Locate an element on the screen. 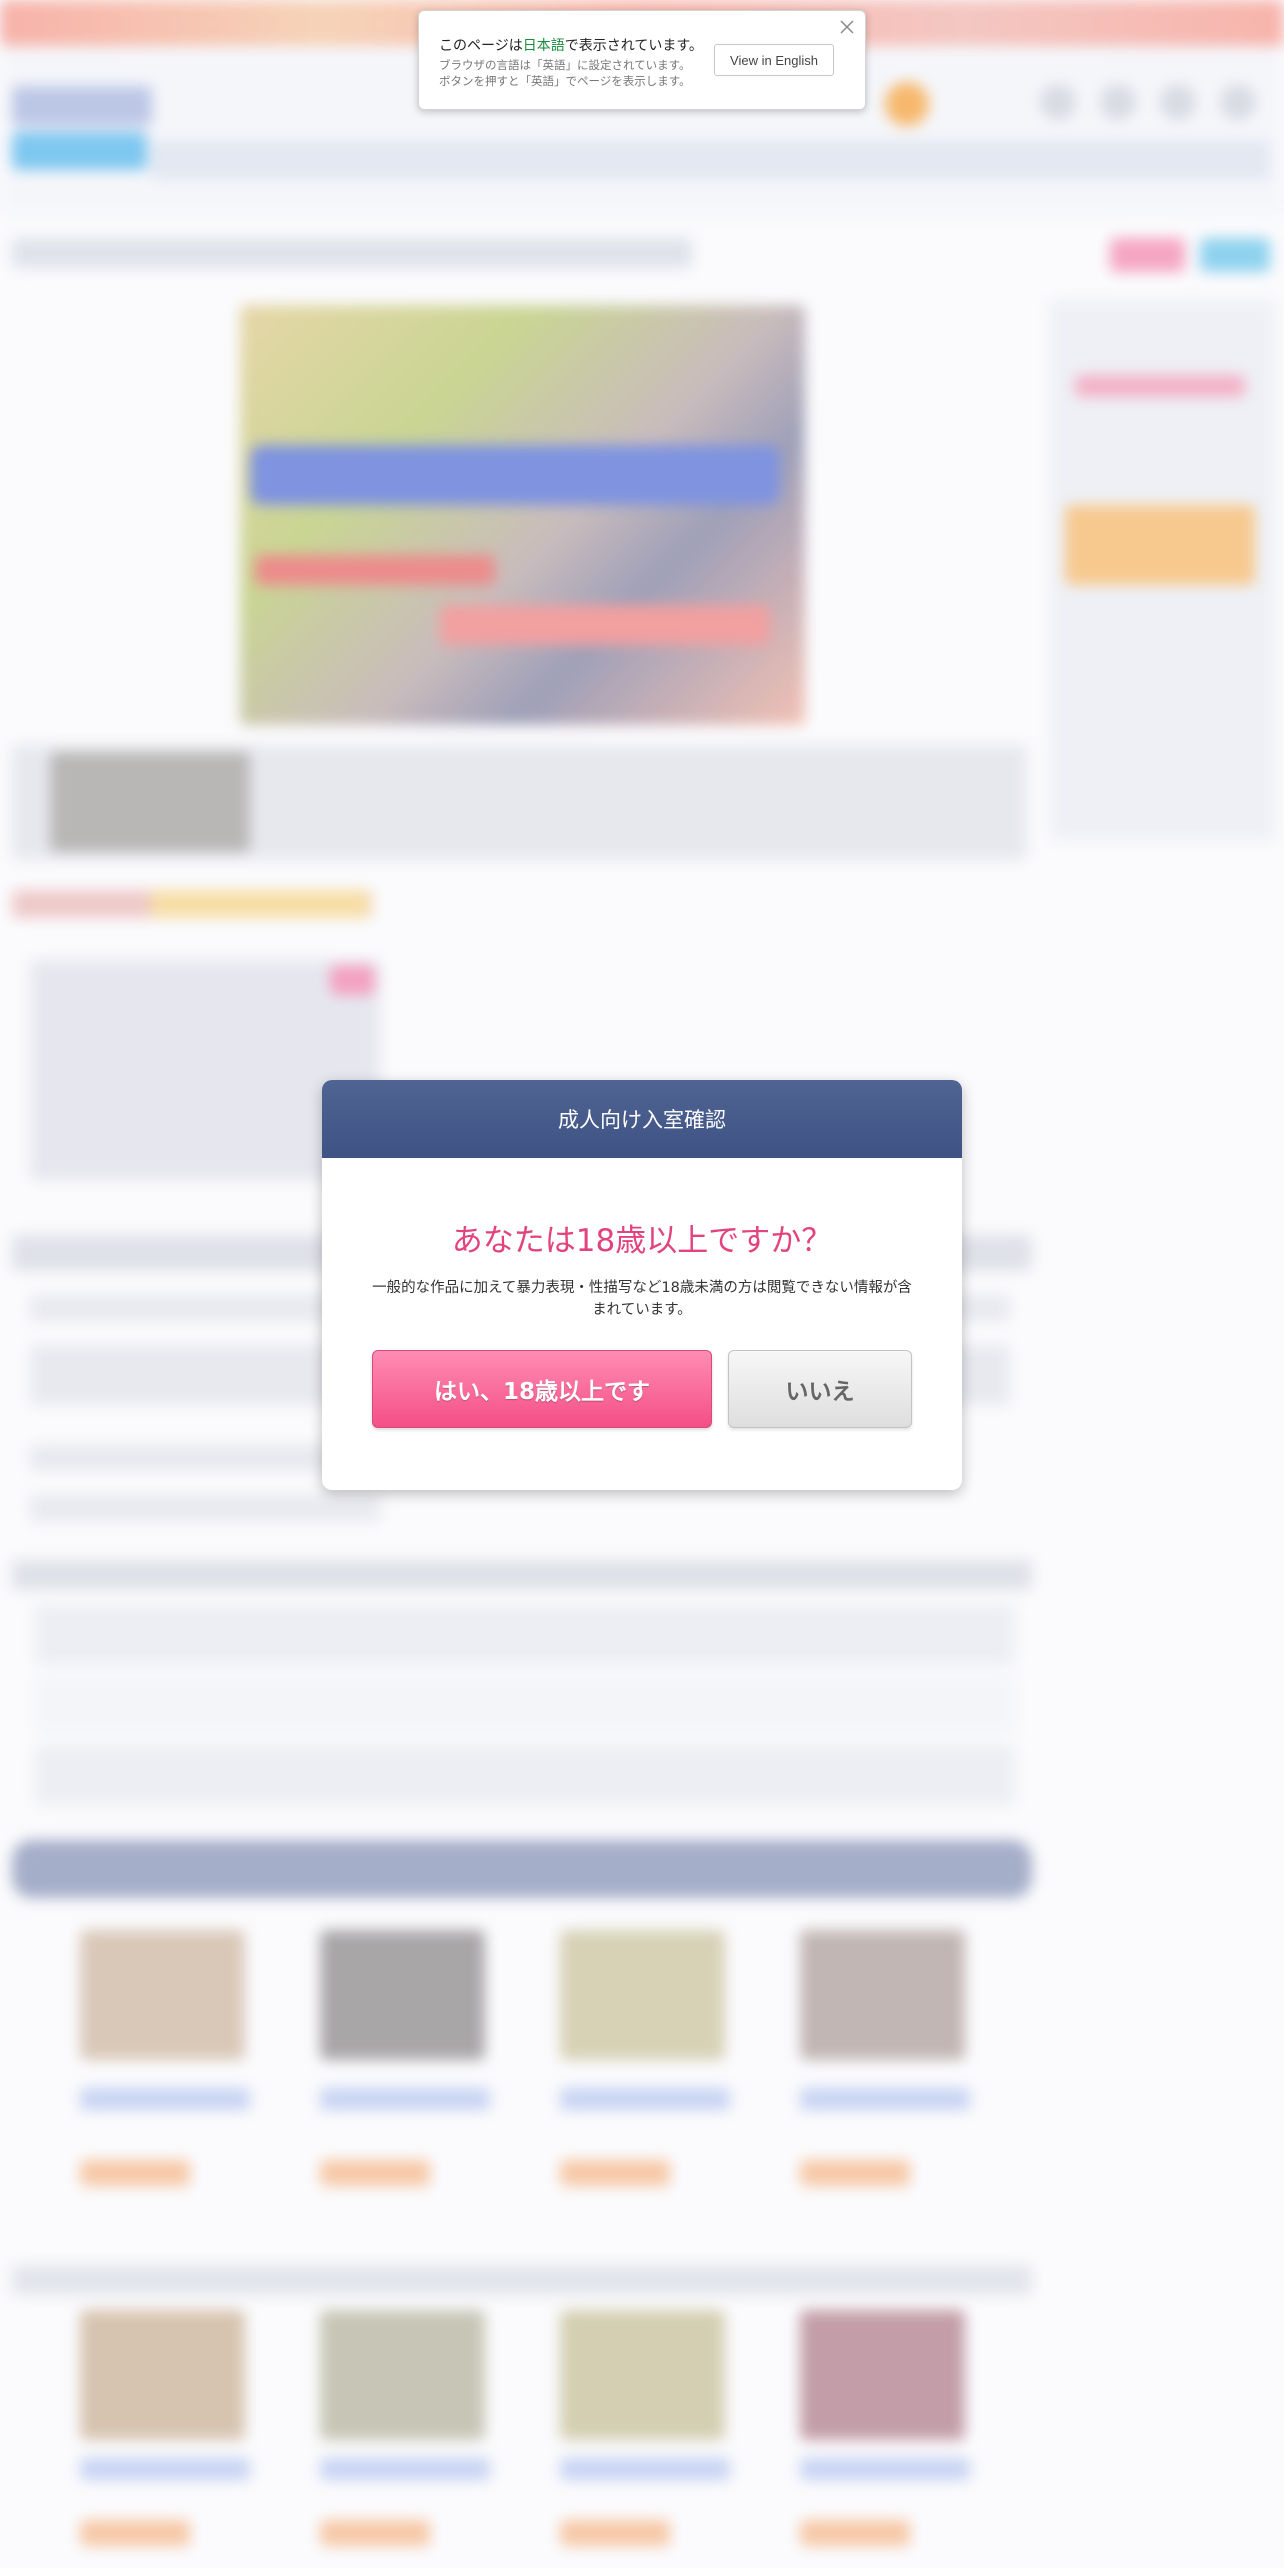  modal-title: 成人向け入室確認 is located at coordinates (642, 1119).